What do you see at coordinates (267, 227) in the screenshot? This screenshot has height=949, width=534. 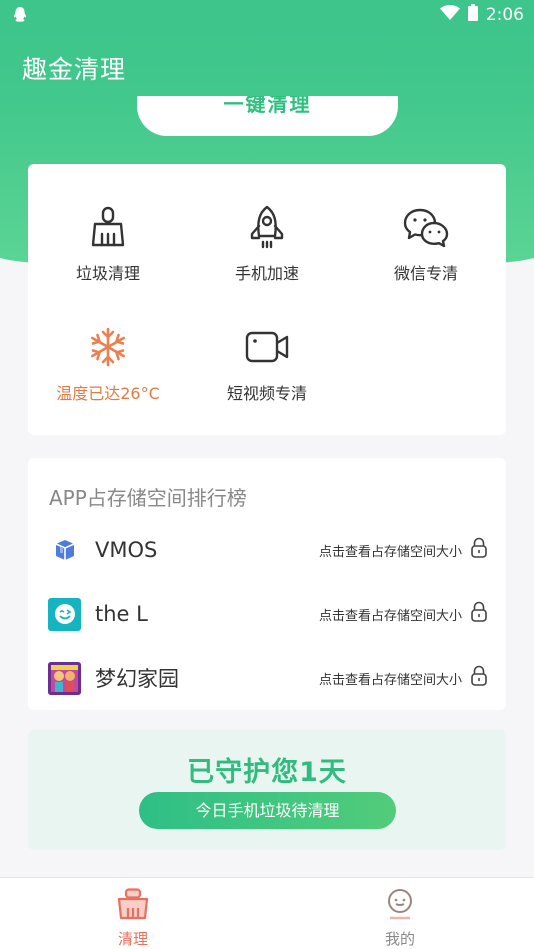 I see `rocket-icon` at bounding box center [267, 227].